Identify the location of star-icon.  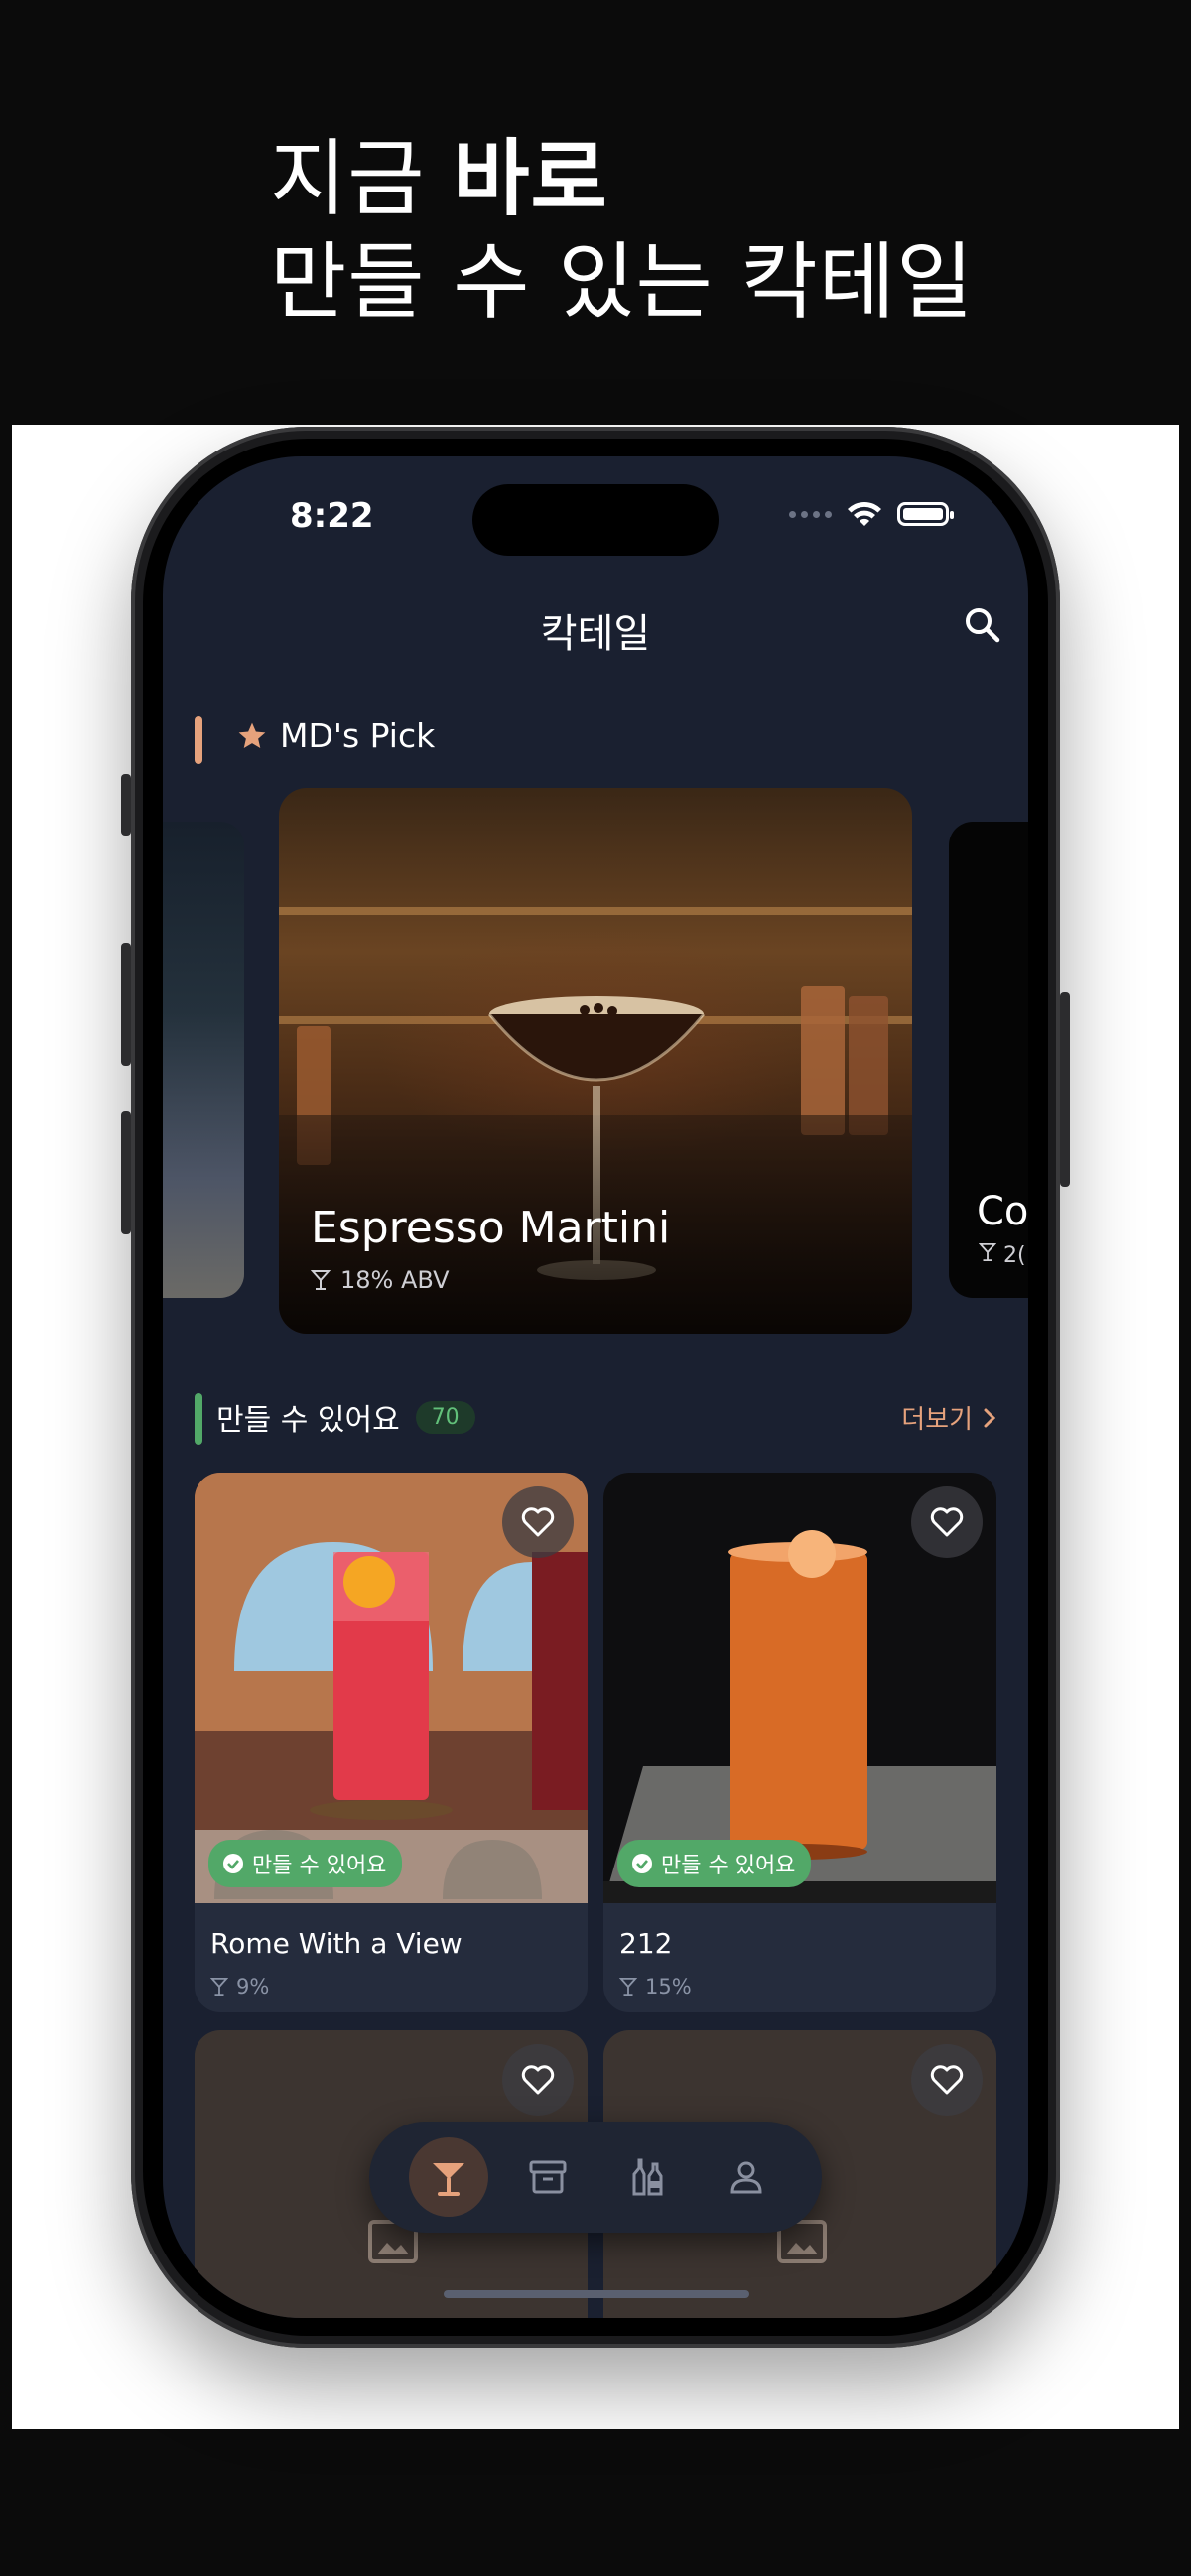
(252, 735).